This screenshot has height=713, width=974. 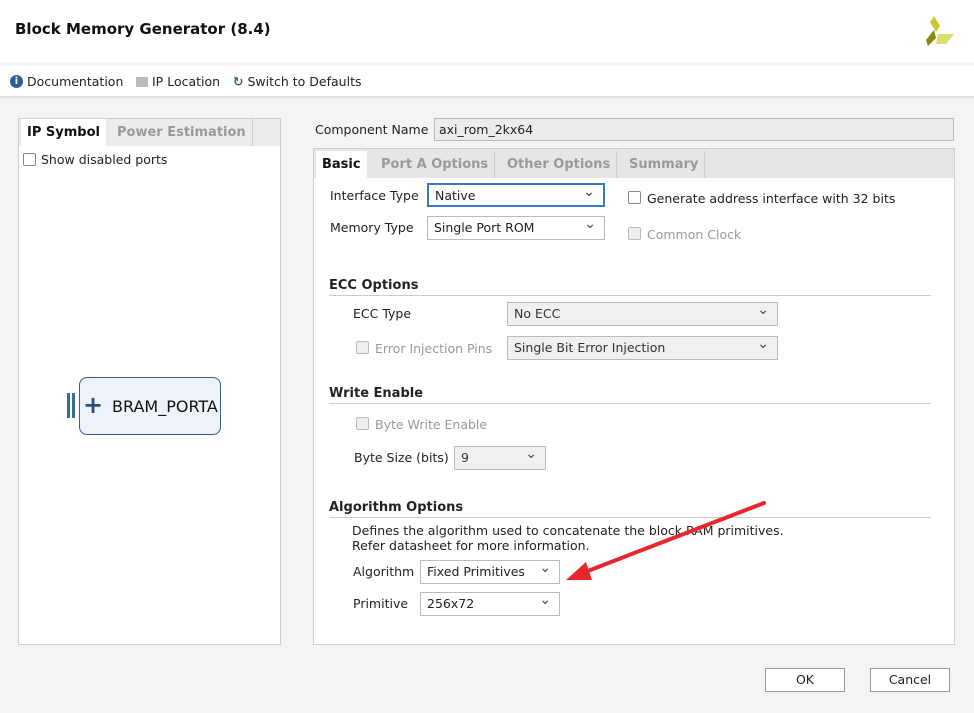 I want to click on info-icon: i, so click(x=16, y=81).